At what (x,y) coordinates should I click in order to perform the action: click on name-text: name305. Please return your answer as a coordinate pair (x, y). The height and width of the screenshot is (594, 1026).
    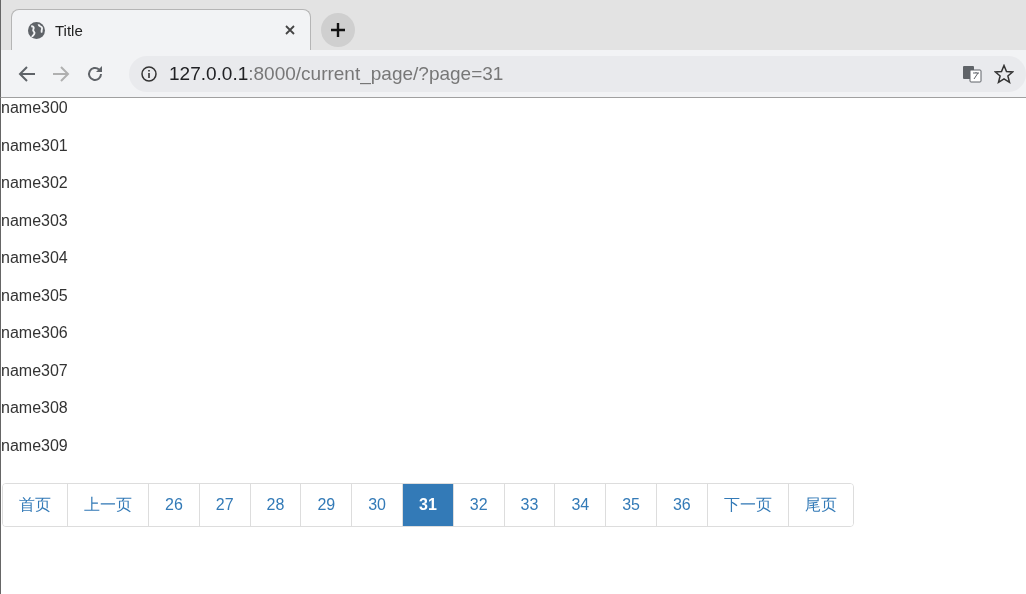
    Looking at the image, I should click on (34, 295).